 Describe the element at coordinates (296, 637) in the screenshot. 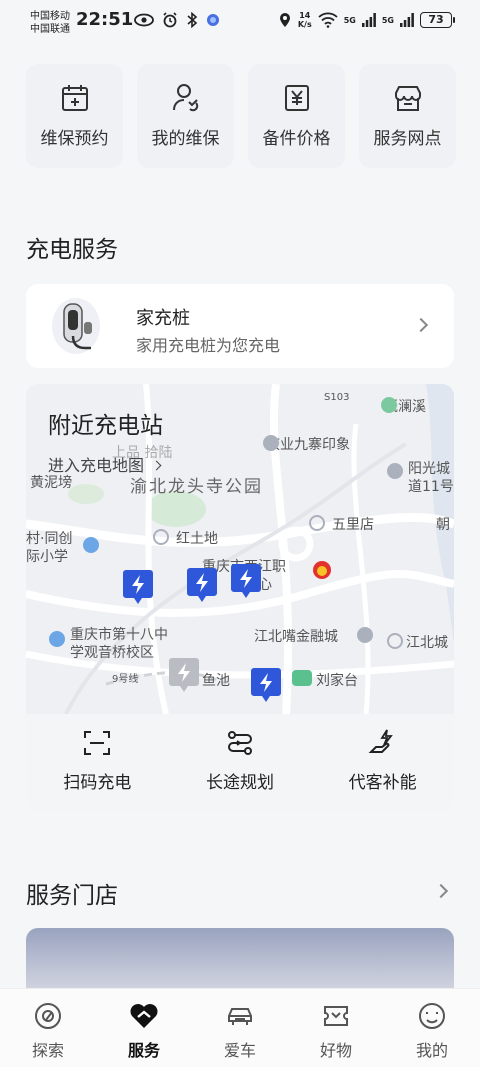

I see `map-label: 江北嘴金融城` at that location.